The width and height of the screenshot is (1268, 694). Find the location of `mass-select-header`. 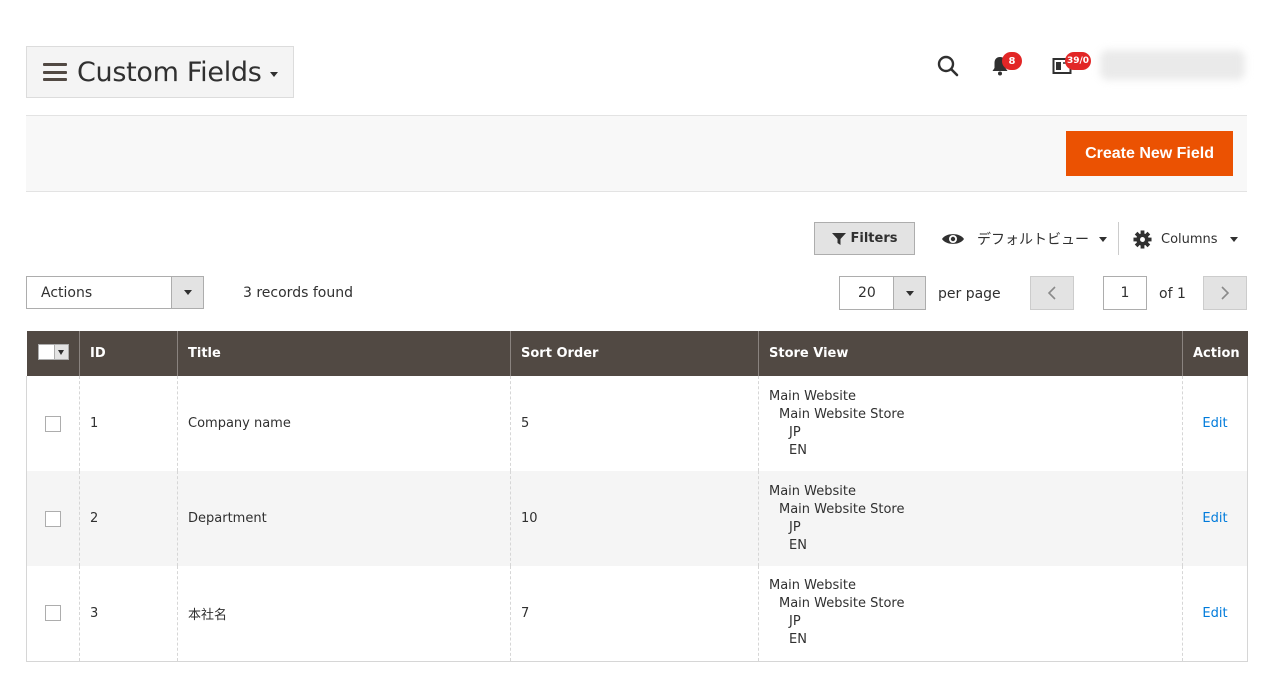

mass-select-header is located at coordinates (53, 353).